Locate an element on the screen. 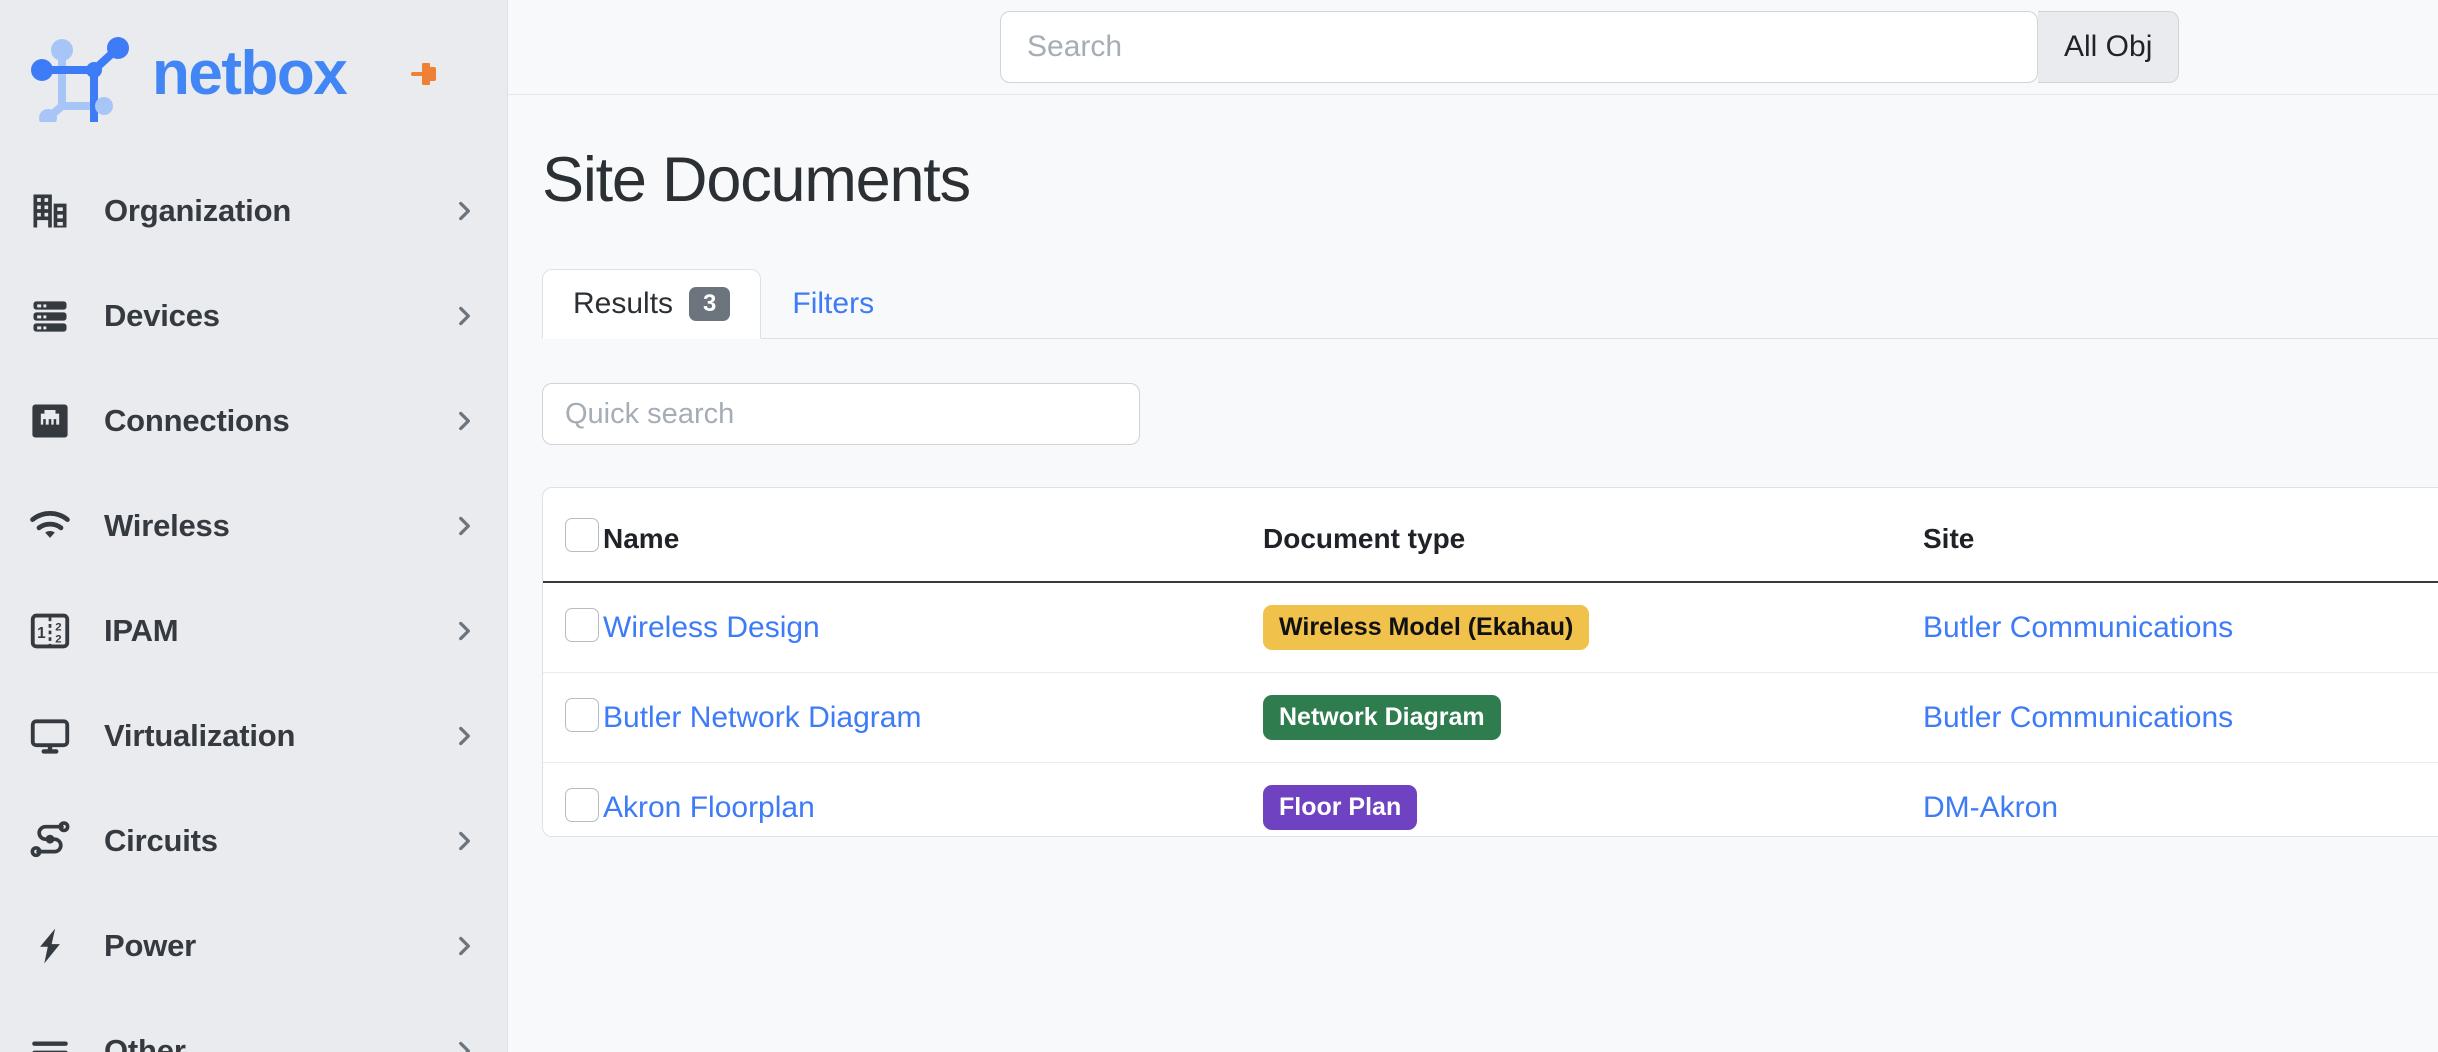 The height and width of the screenshot is (1052, 2438). netbox-logo-icon is located at coordinates (82, 76).